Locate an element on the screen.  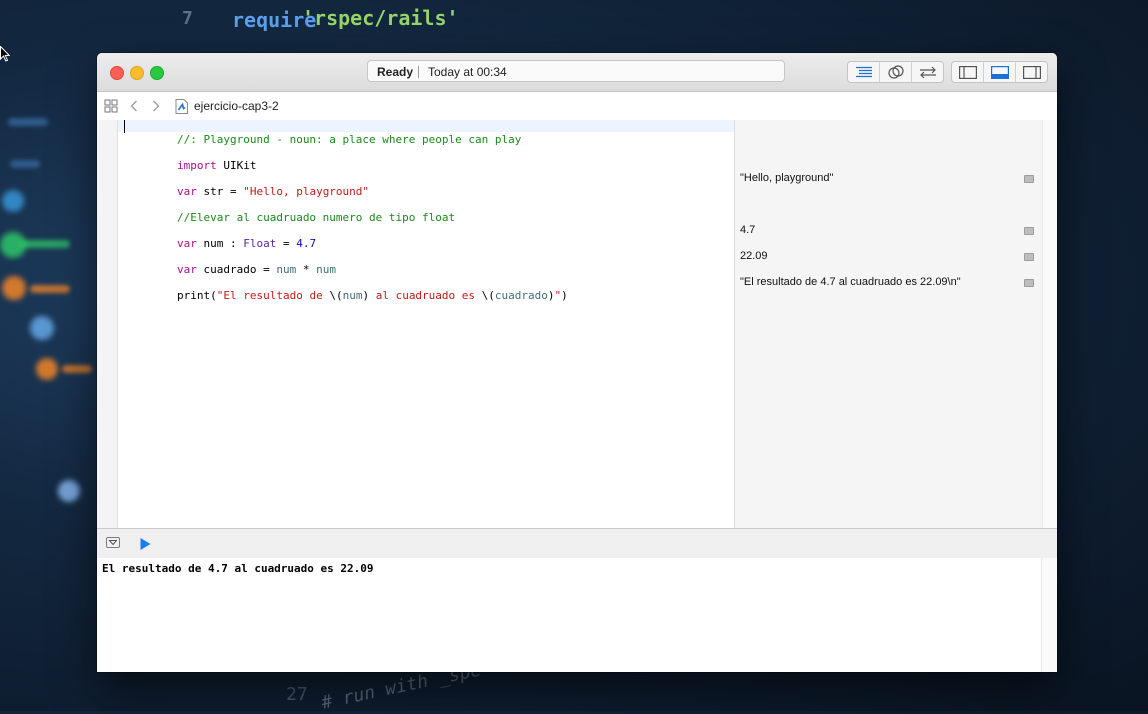
toggle-utilities-button is located at coordinates (1031, 72).